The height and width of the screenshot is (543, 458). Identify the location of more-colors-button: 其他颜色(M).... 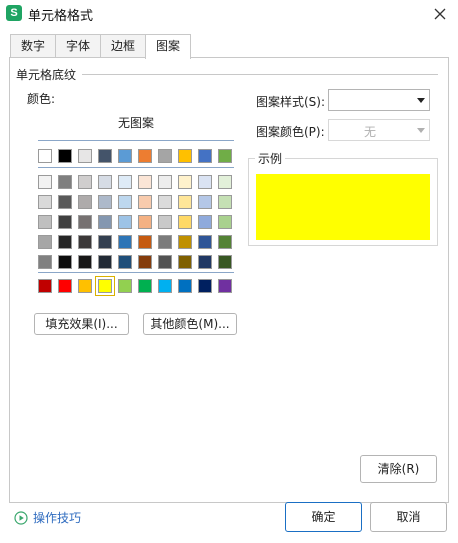
(190, 324).